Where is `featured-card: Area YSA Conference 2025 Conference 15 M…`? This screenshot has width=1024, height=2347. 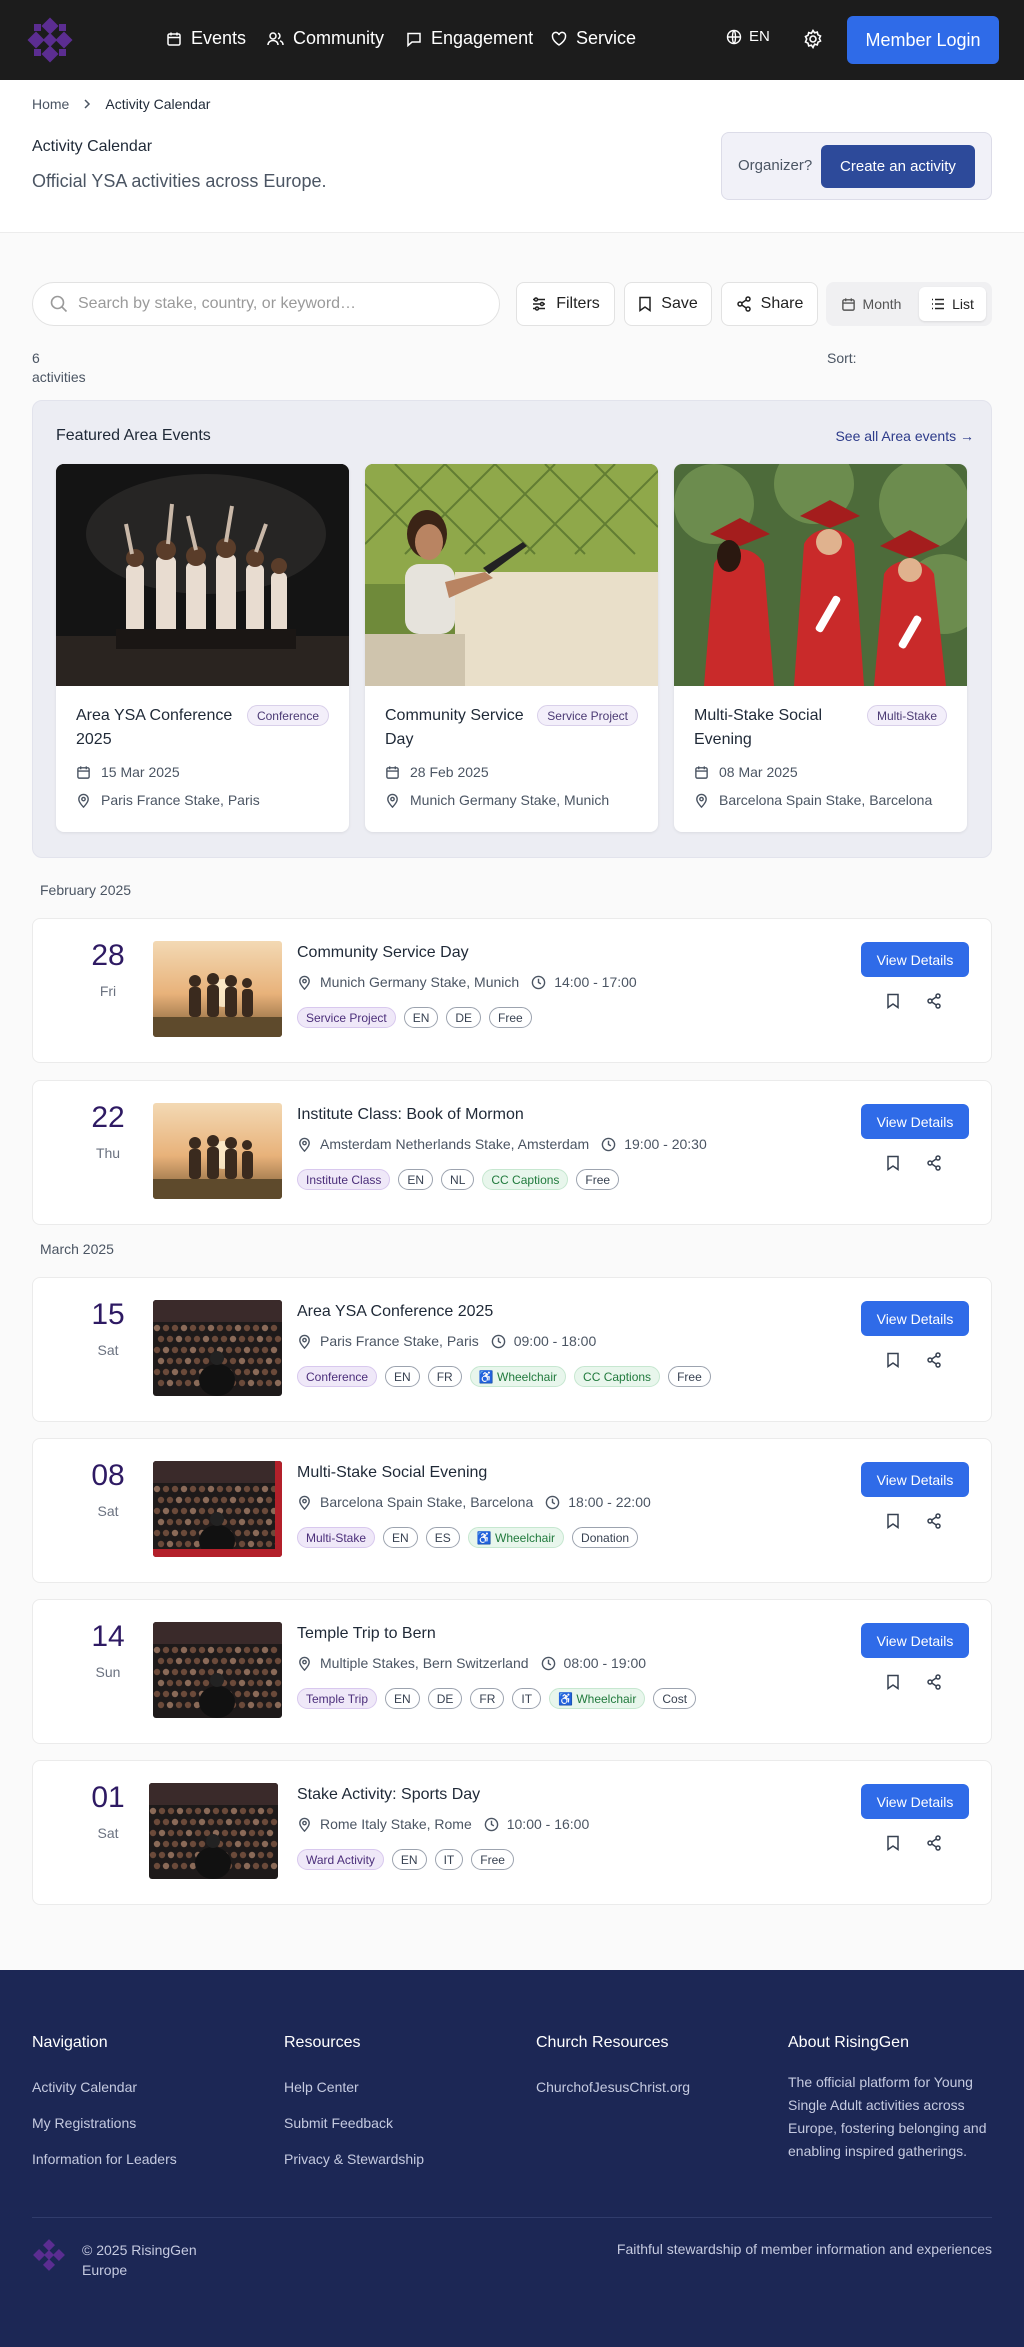 featured-card: Area YSA Conference 2025 Conference 15 M… is located at coordinates (202, 648).